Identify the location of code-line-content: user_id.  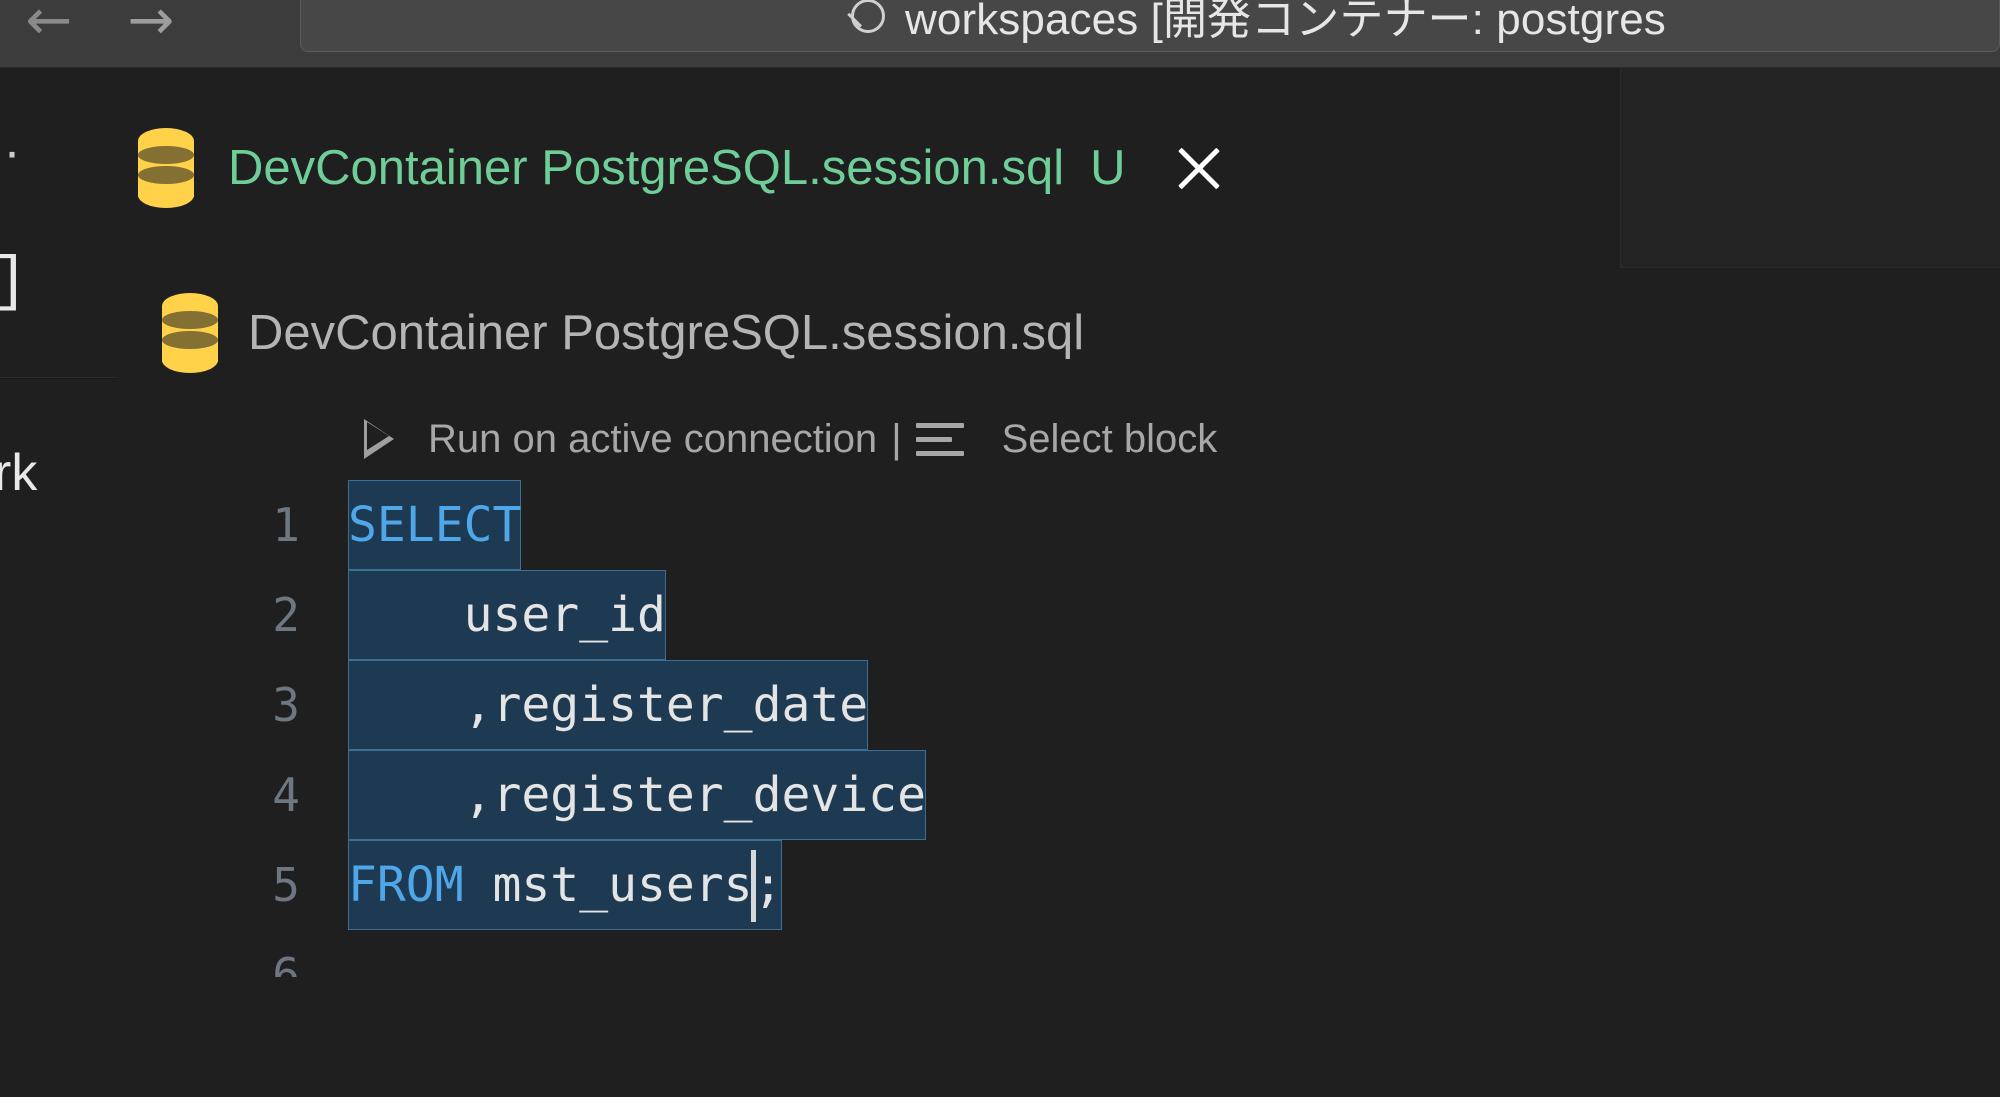
(1174, 615).